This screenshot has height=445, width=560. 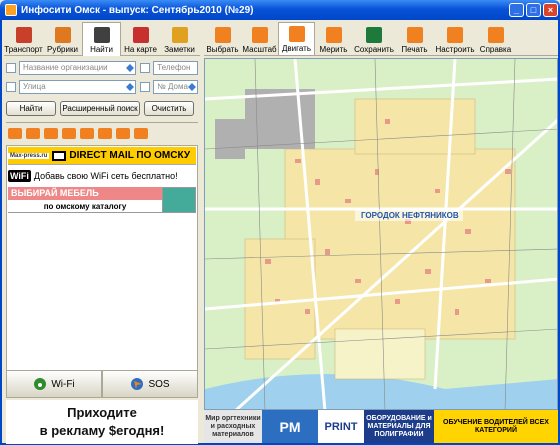 What do you see at coordinates (496, 426) in the screenshot?
I see `banner-driving-school: ОБУЧЕНИЕ ВОДИТЕЛЕЙ ВСЕХ КАТЕГОРИЙ` at bounding box center [496, 426].